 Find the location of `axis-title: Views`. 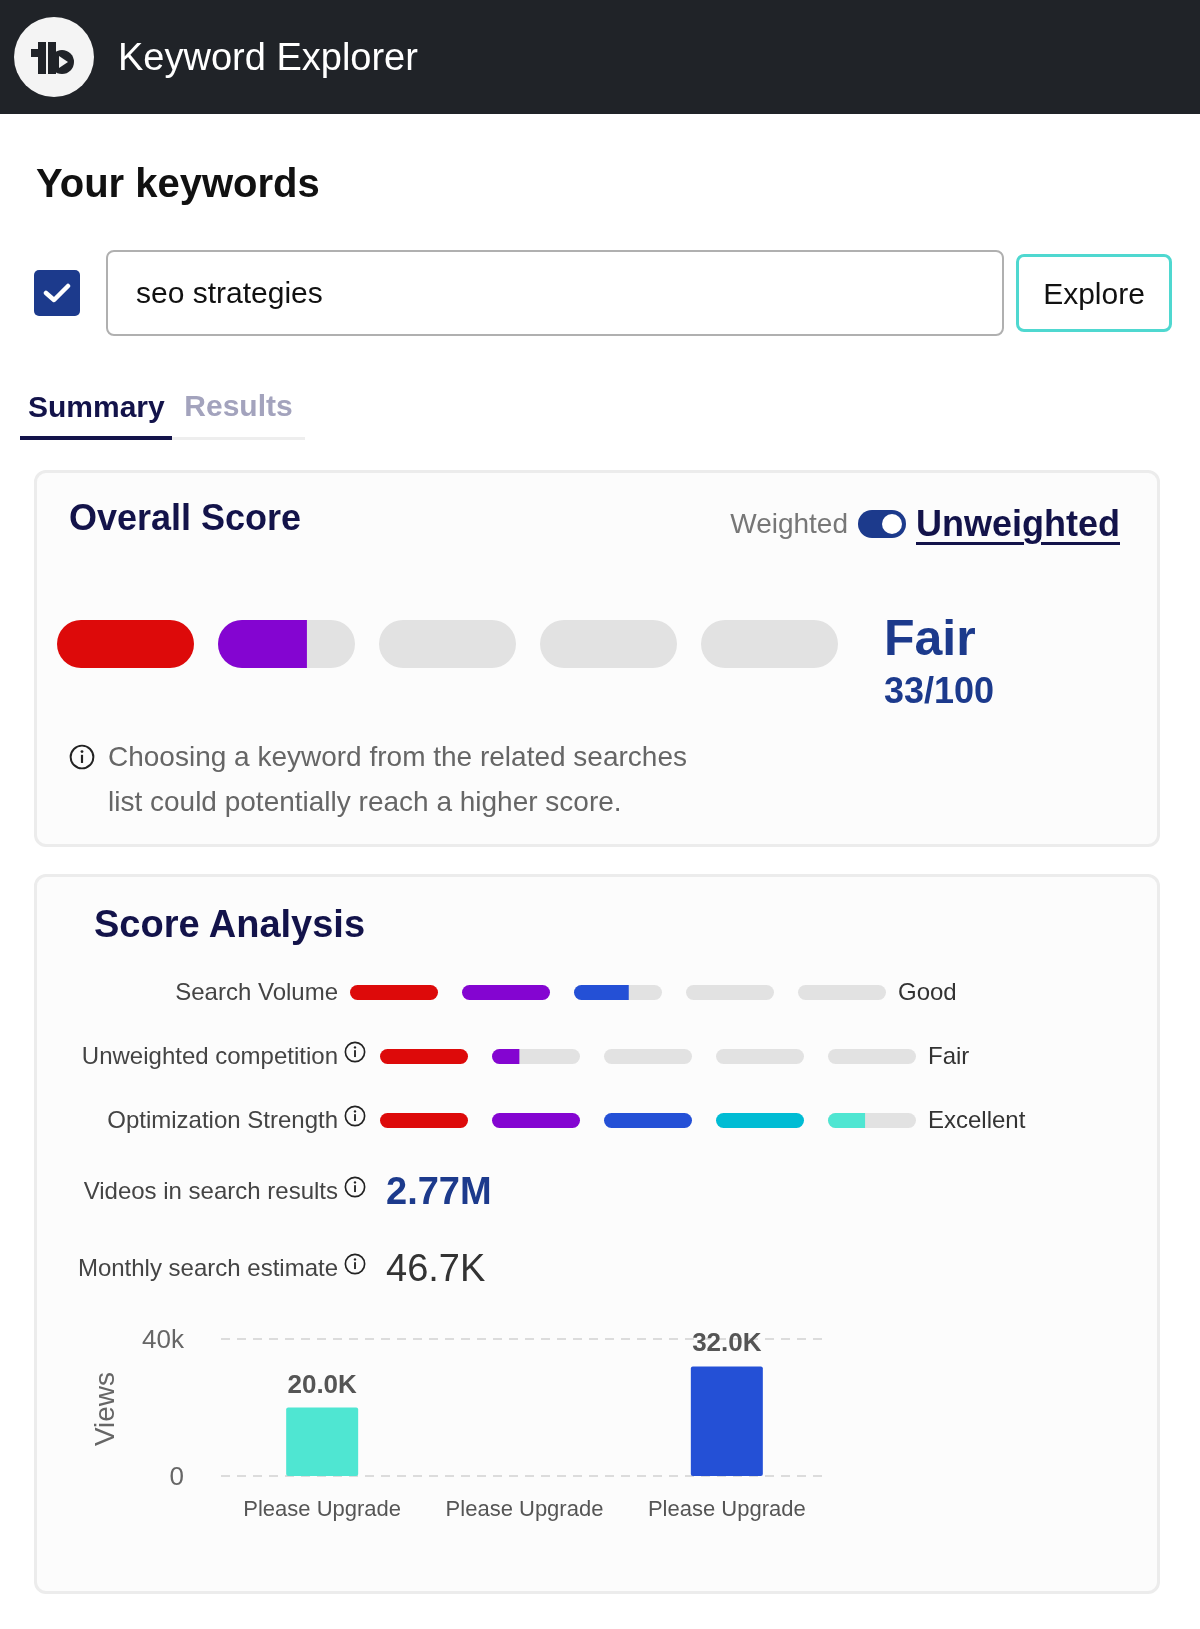

axis-title: Views is located at coordinates (104, 1409).